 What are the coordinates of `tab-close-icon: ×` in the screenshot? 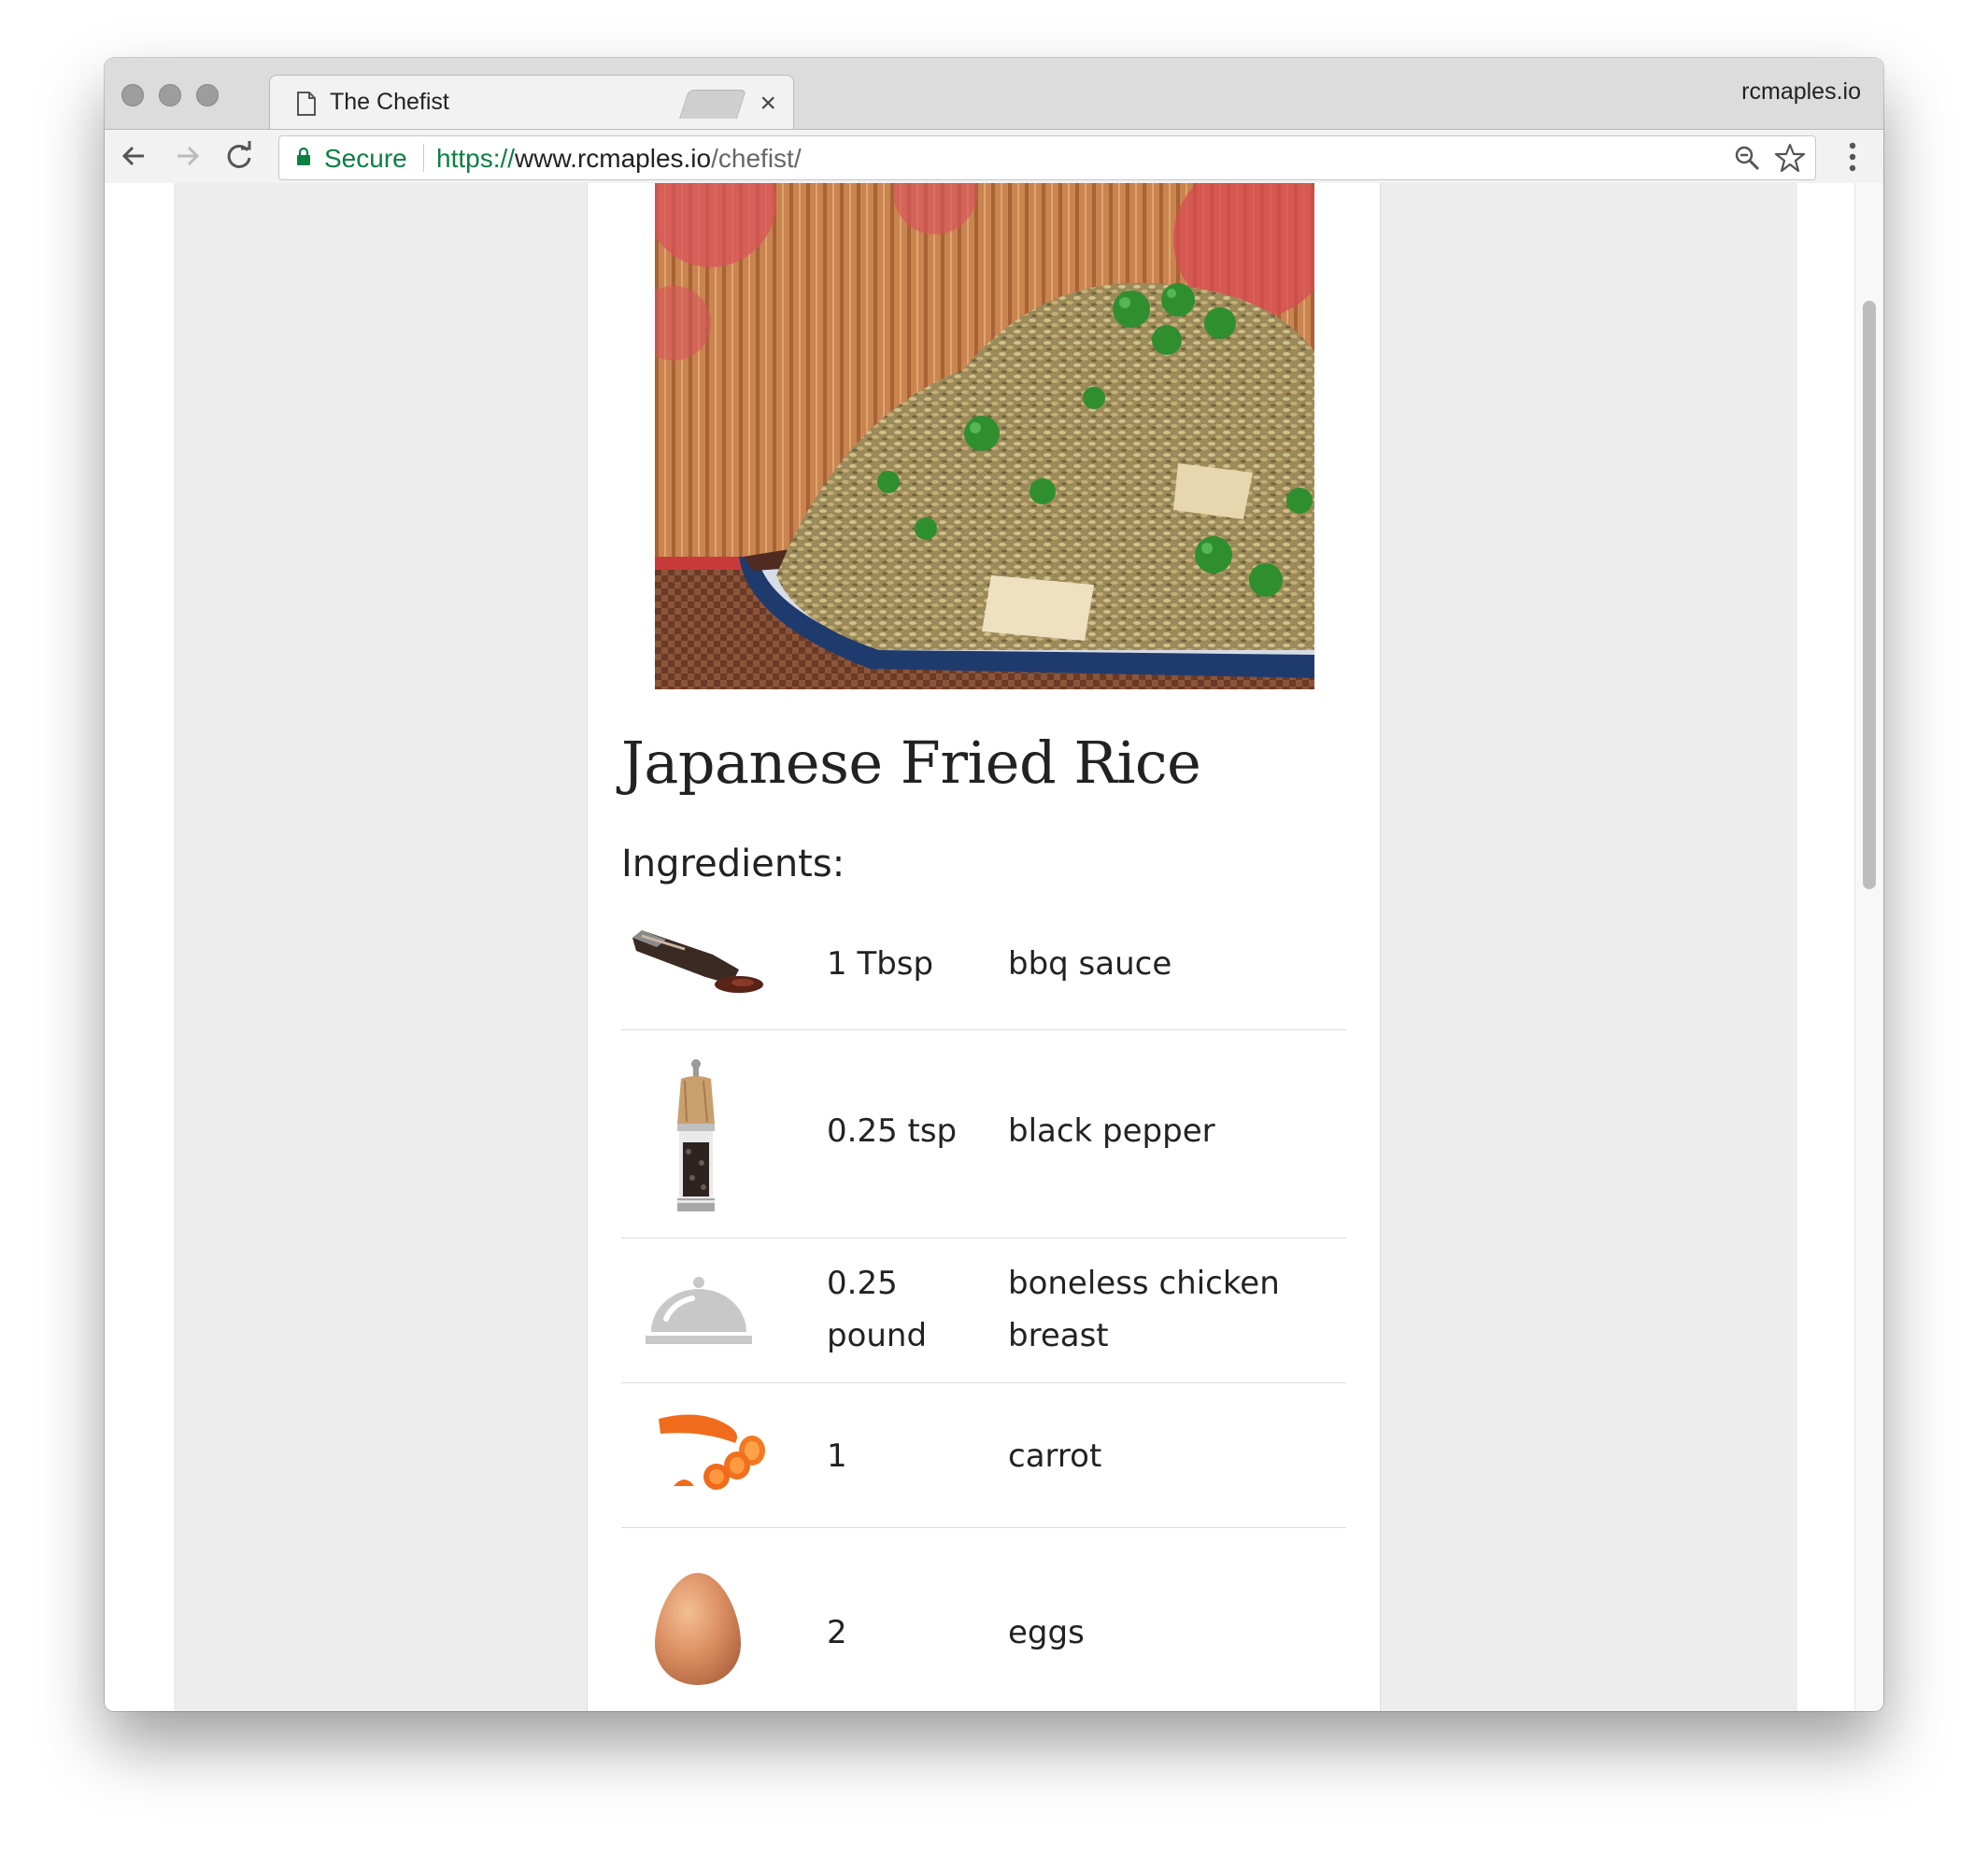 It's located at (768, 103).